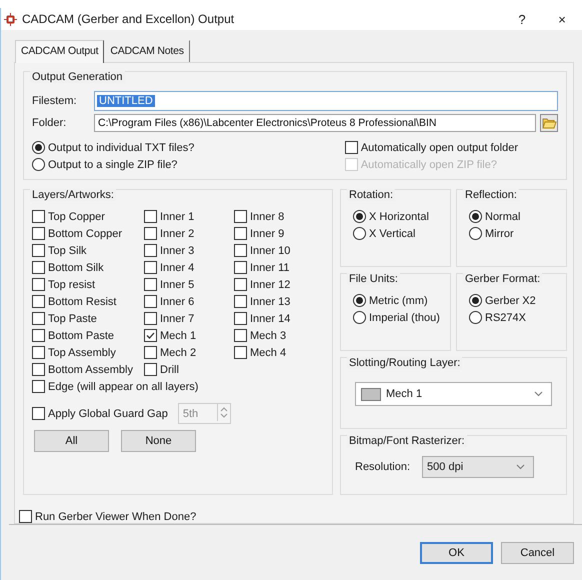  What do you see at coordinates (502, 279) in the screenshot?
I see `group-title: Gerber Format:` at bounding box center [502, 279].